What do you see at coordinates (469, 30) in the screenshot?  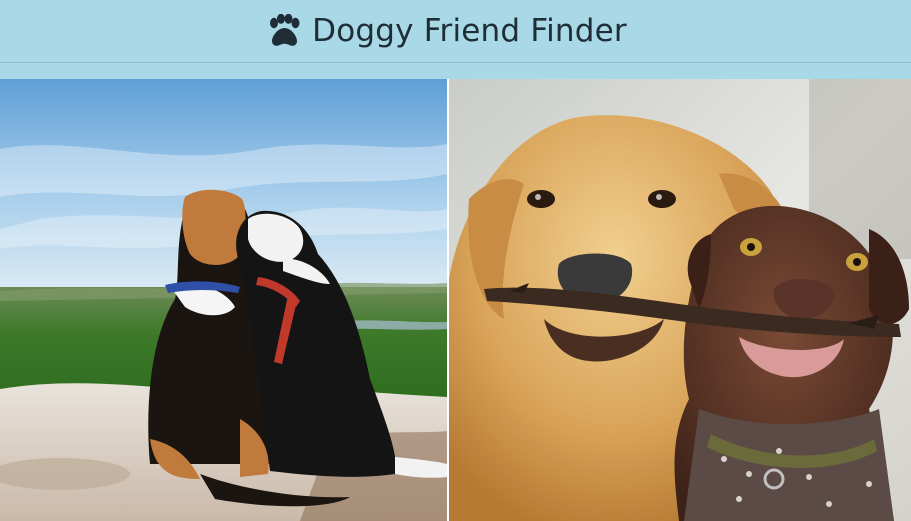 I see `page-title: Doggy Friend Finder` at bounding box center [469, 30].